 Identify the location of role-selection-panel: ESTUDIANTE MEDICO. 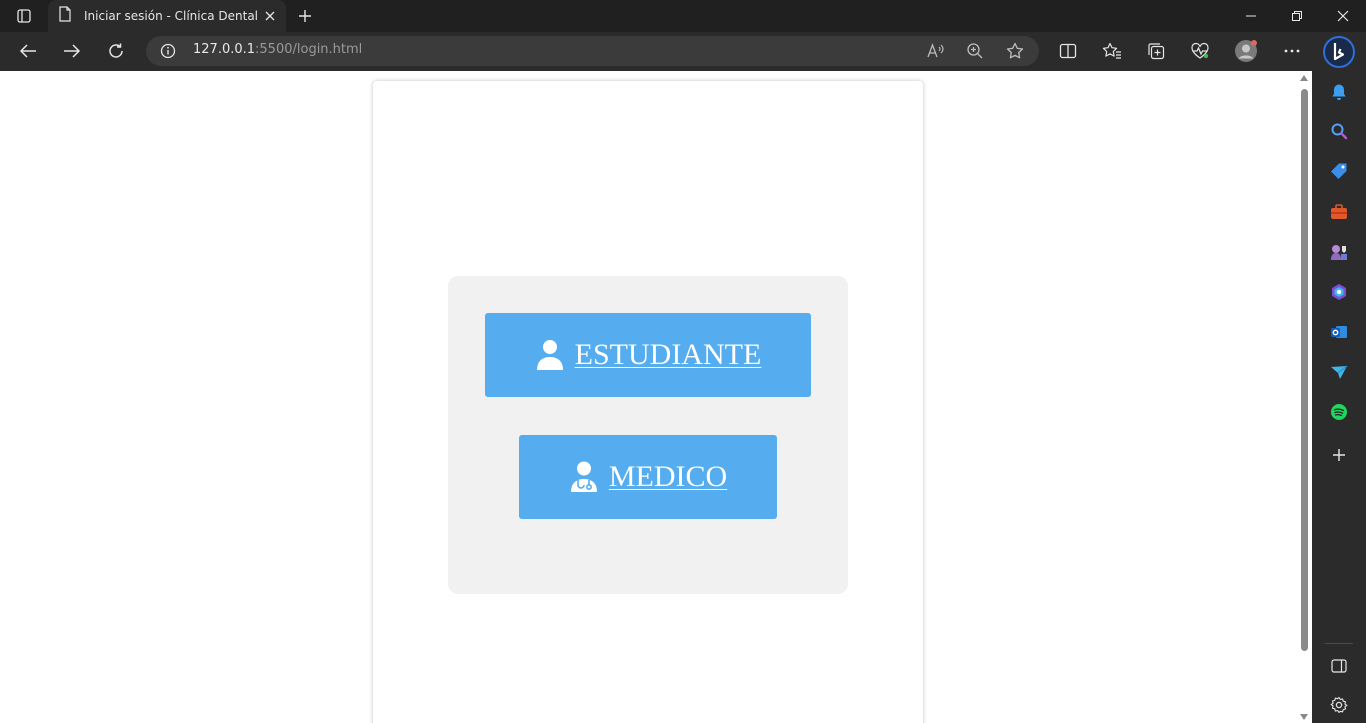
(648, 435).